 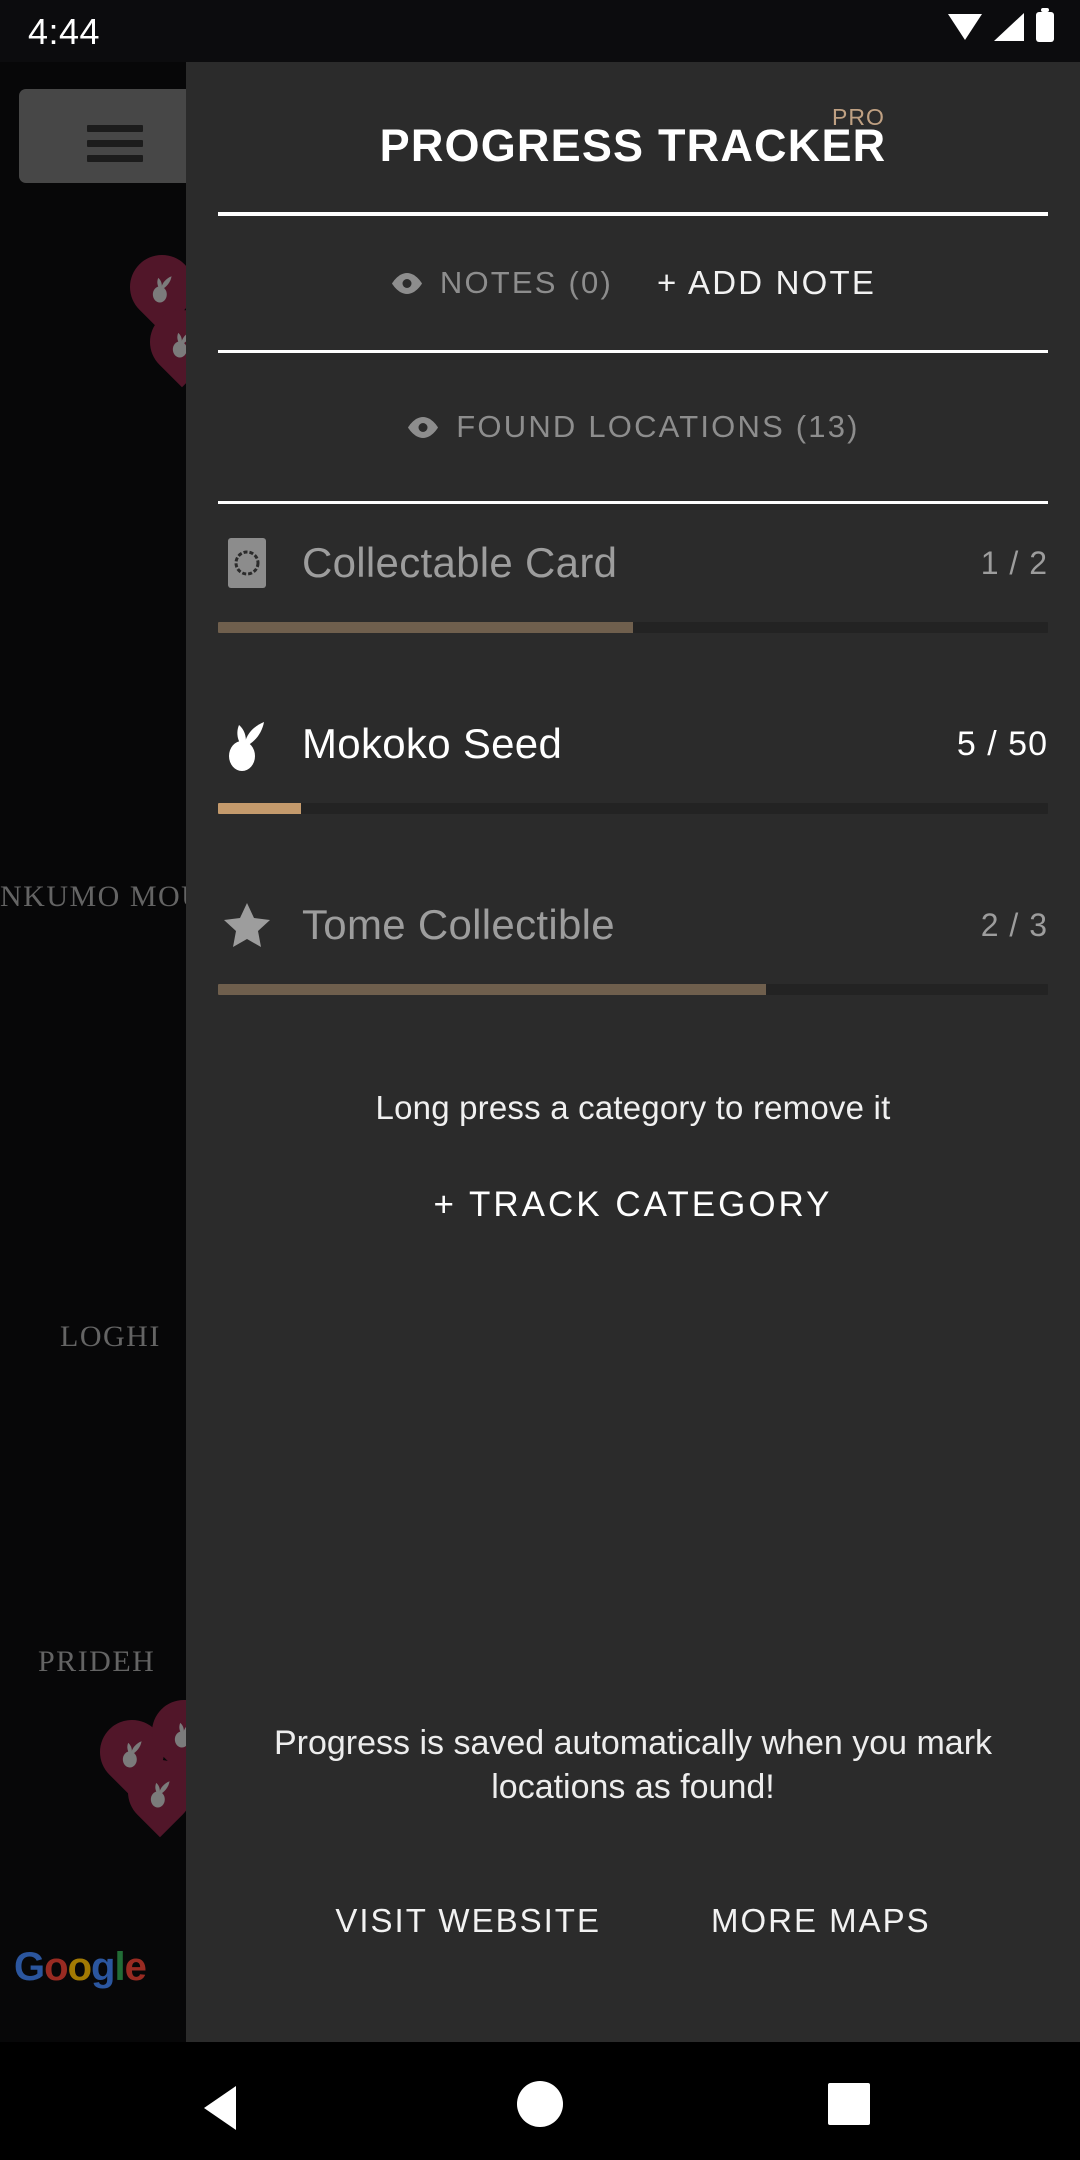 What do you see at coordinates (849, 2104) in the screenshot?
I see `recents-nav-icon` at bounding box center [849, 2104].